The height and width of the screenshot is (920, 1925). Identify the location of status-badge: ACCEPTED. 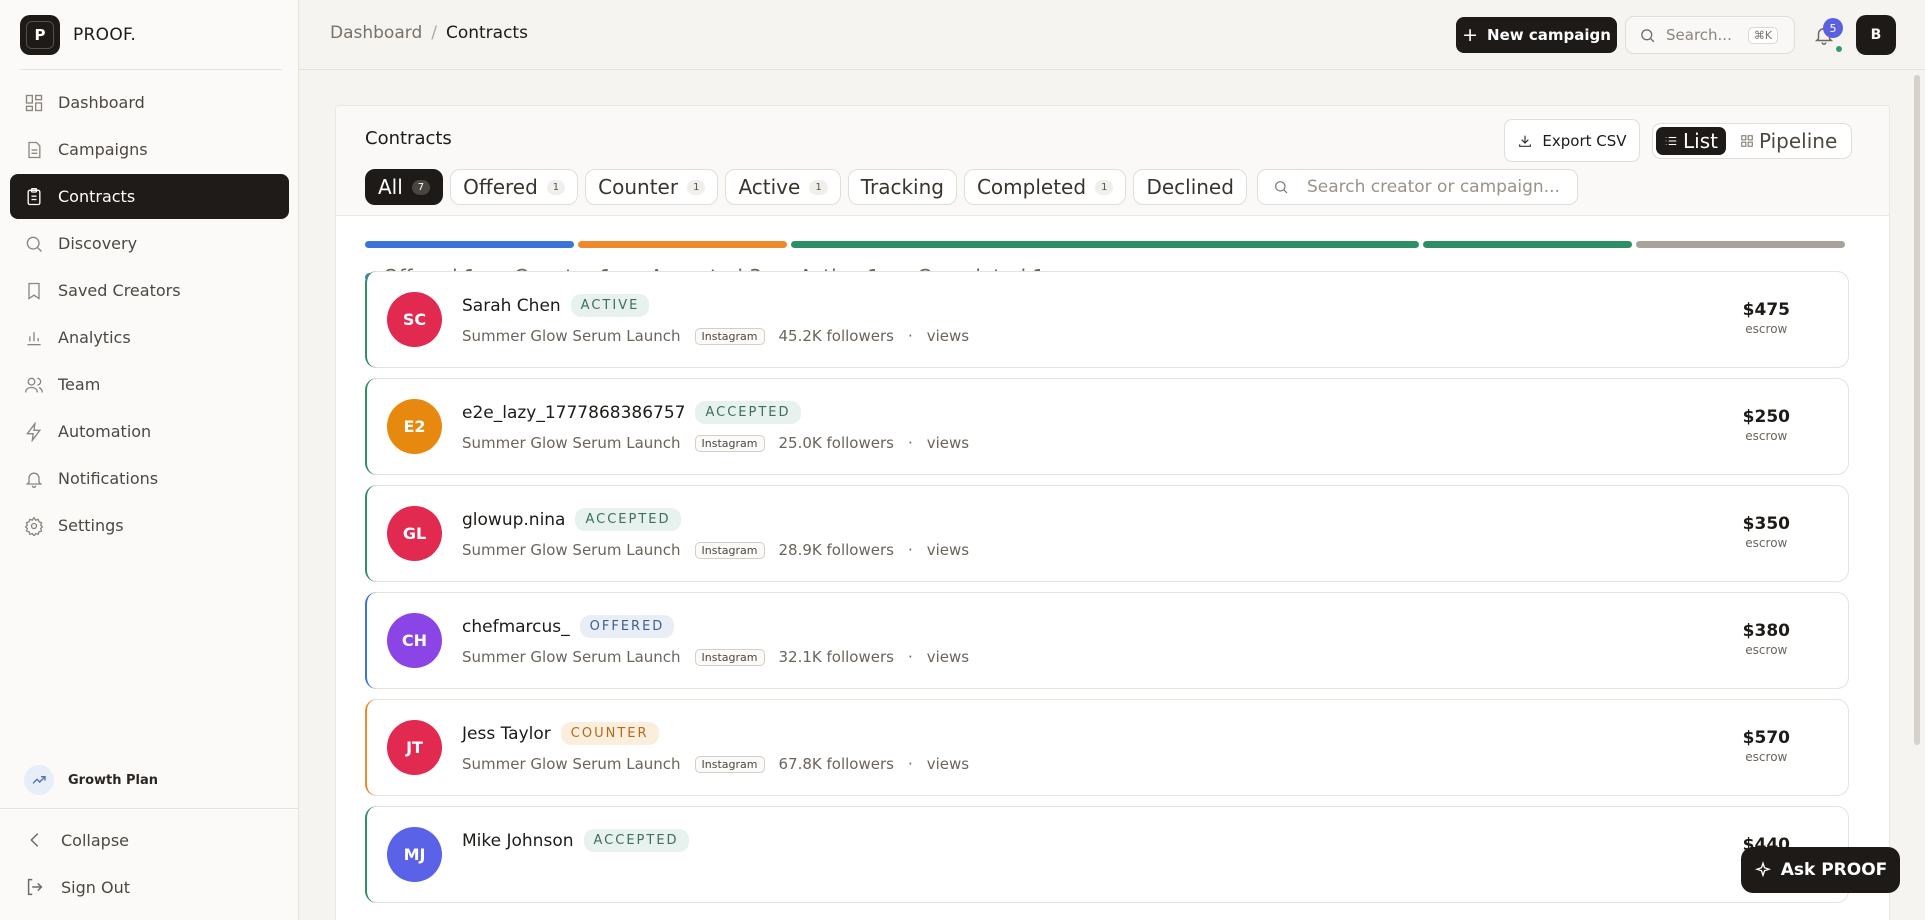
(636, 840).